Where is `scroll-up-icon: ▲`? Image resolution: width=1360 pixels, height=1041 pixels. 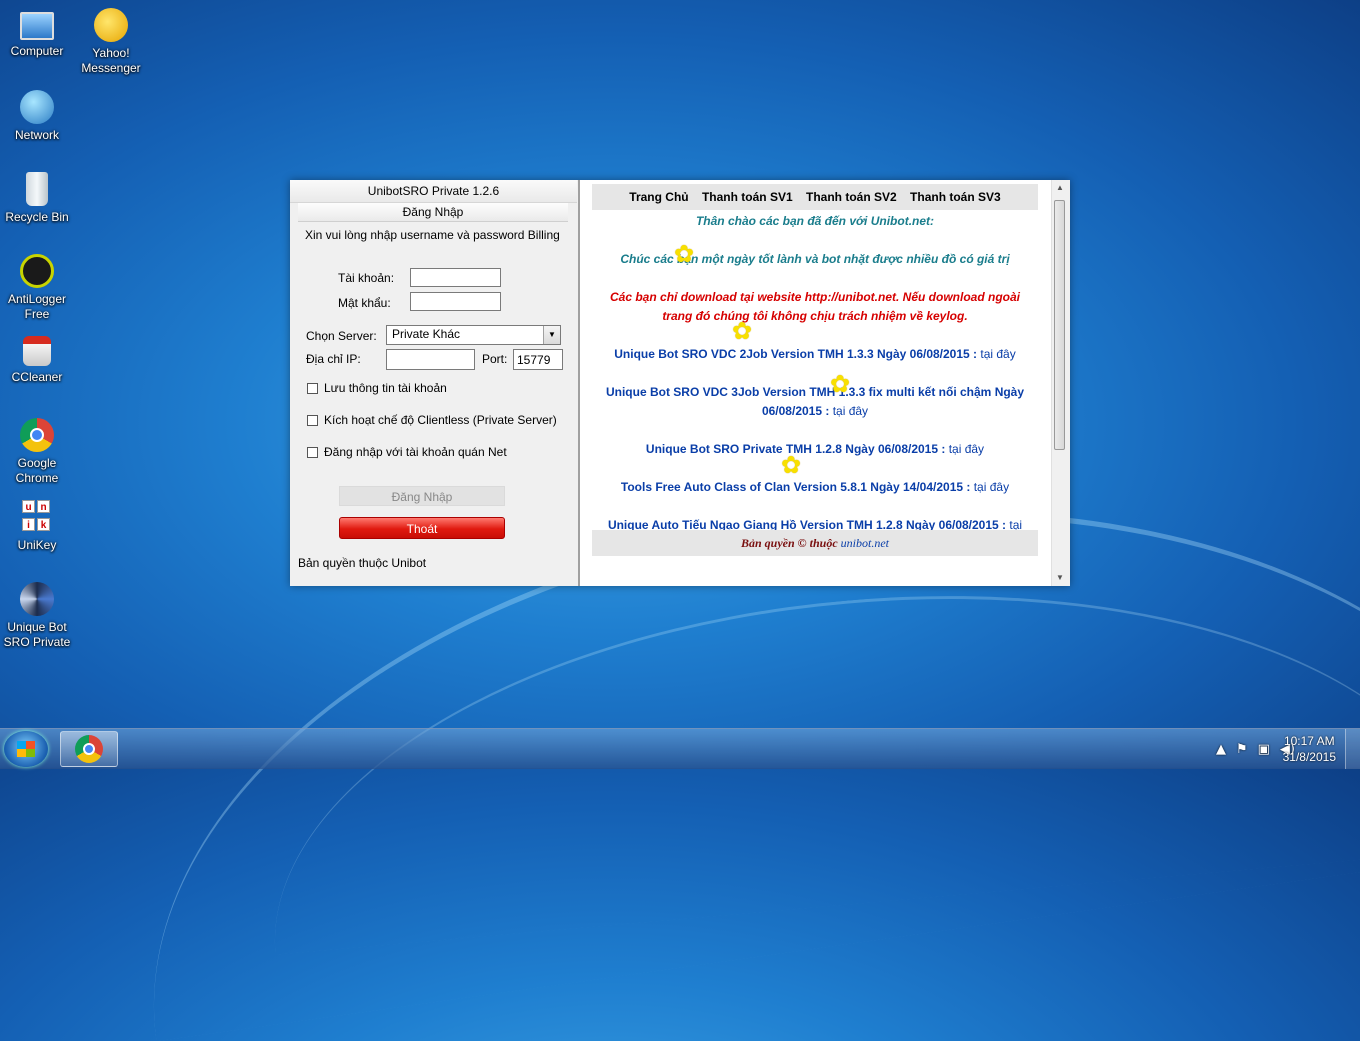 scroll-up-icon: ▲ is located at coordinates (1060, 188).